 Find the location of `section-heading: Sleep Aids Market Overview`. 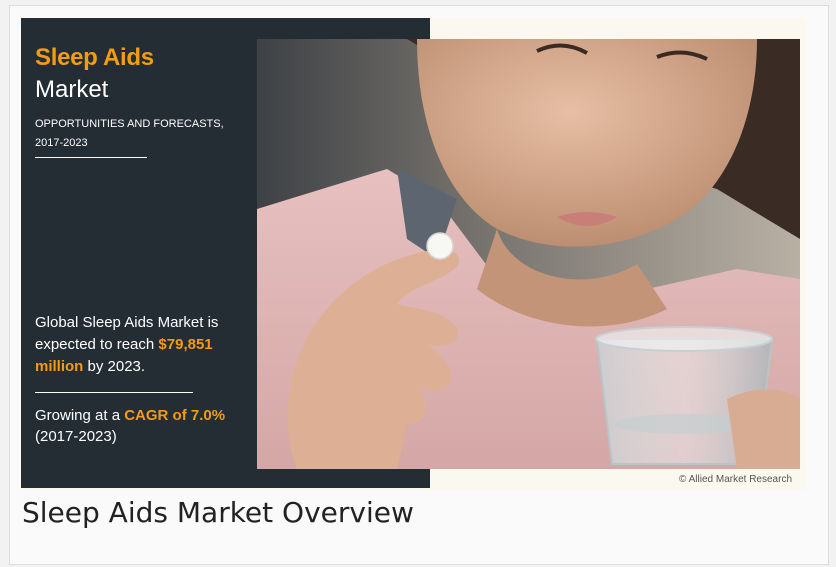

section-heading: Sleep Aids Market Overview is located at coordinates (218, 512).